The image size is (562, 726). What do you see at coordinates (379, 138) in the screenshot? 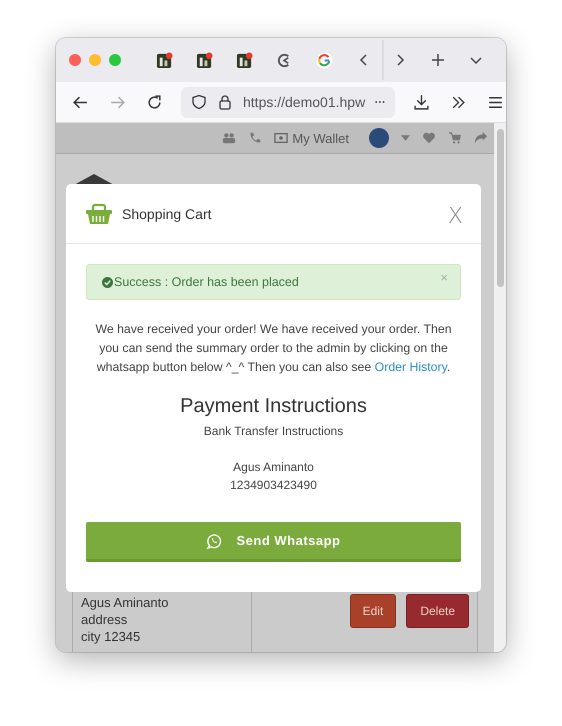
I see `avatar-icon` at bounding box center [379, 138].